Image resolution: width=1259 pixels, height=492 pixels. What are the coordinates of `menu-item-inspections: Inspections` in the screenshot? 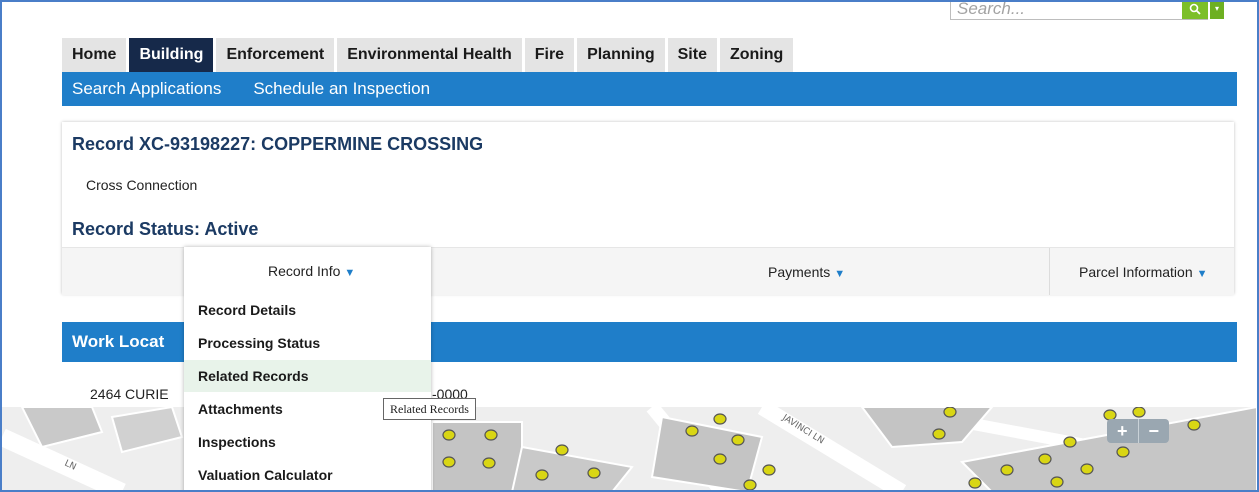 It's located at (307, 442).